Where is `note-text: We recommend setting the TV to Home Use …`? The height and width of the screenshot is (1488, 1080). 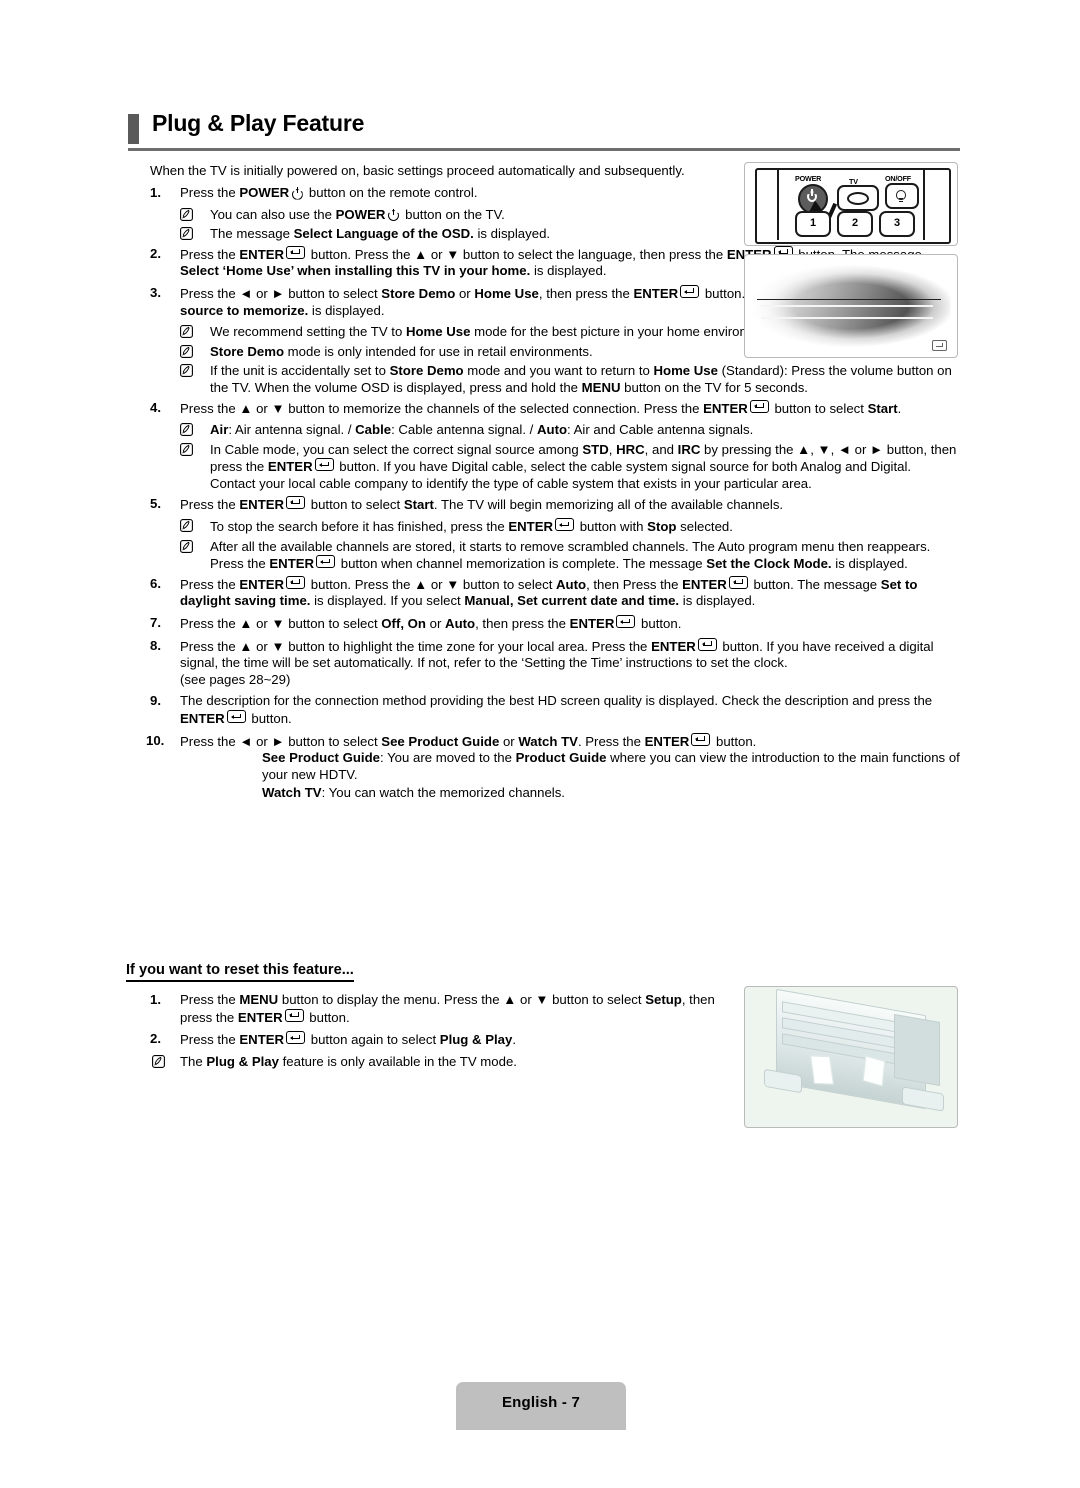
note-text: We recommend setting the TV to Home Use … is located at coordinates (495, 332).